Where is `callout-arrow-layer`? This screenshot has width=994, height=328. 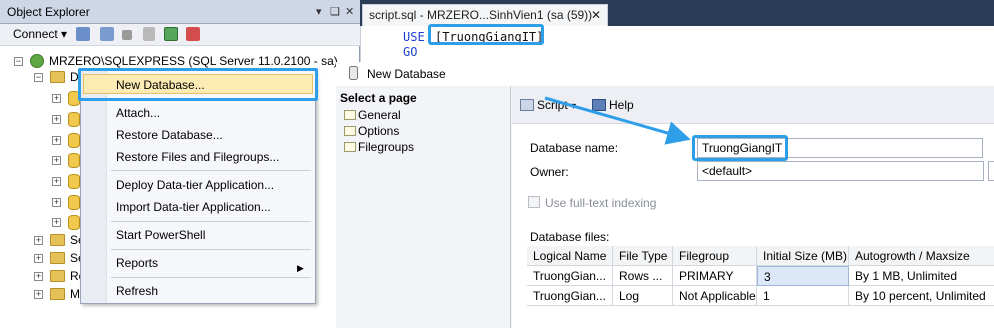 callout-arrow-layer is located at coordinates (617, 120).